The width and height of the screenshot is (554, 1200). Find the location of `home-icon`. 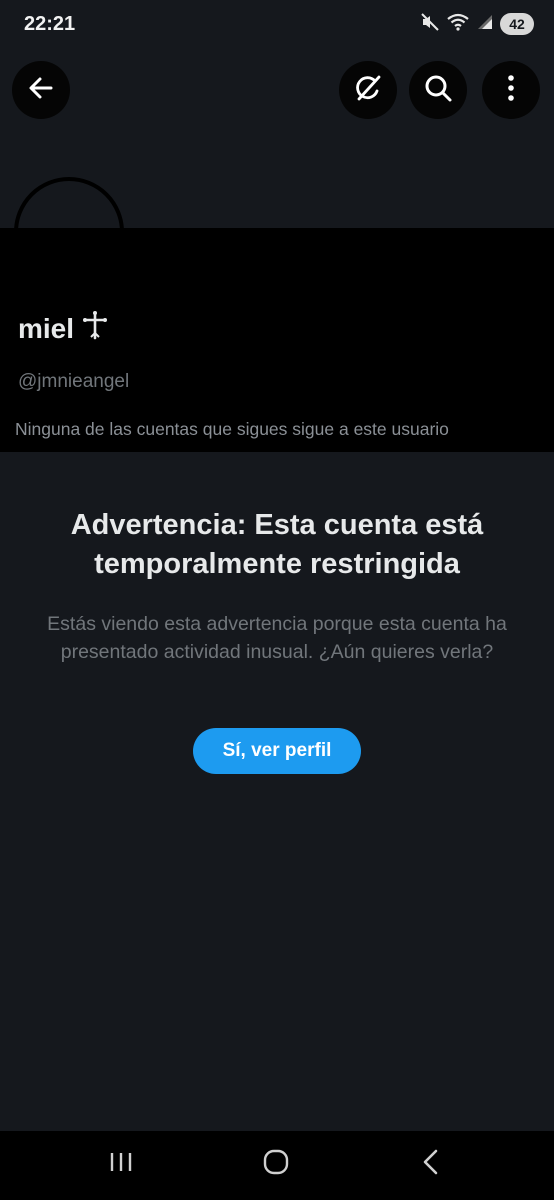

home-icon is located at coordinates (276, 1164).